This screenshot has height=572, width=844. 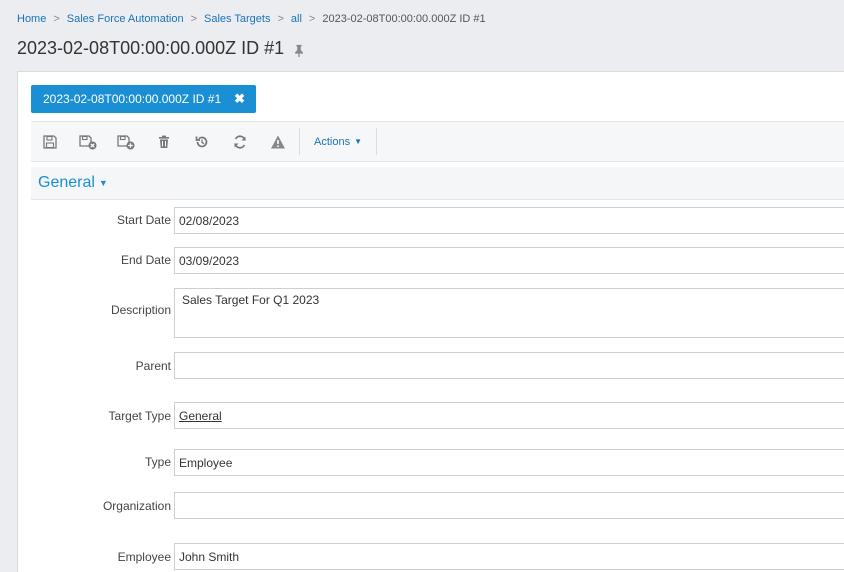 What do you see at coordinates (66, 182) in the screenshot?
I see `section-title: General` at bounding box center [66, 182].